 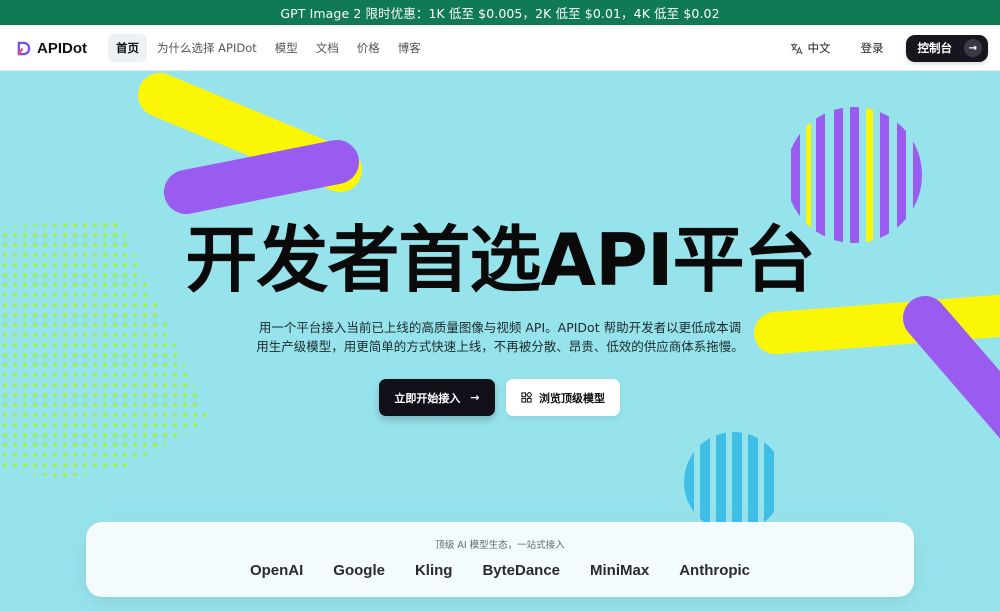 I want to click on partners-caption: 顶级 AI 模型生态，一站式接入, so click(x=500, y=545).